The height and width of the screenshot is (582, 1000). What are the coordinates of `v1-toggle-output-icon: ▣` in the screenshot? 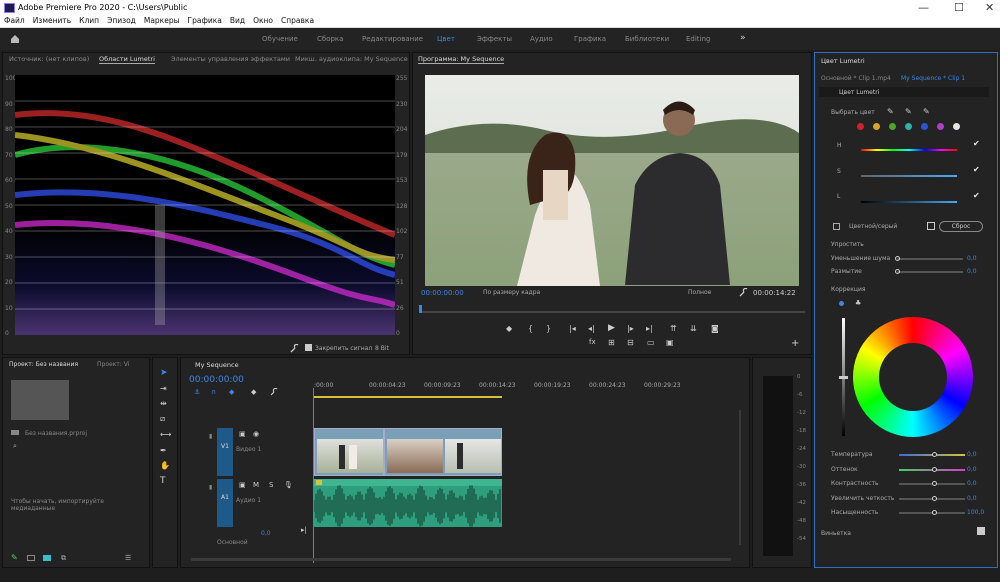 It's located at (242, 434).